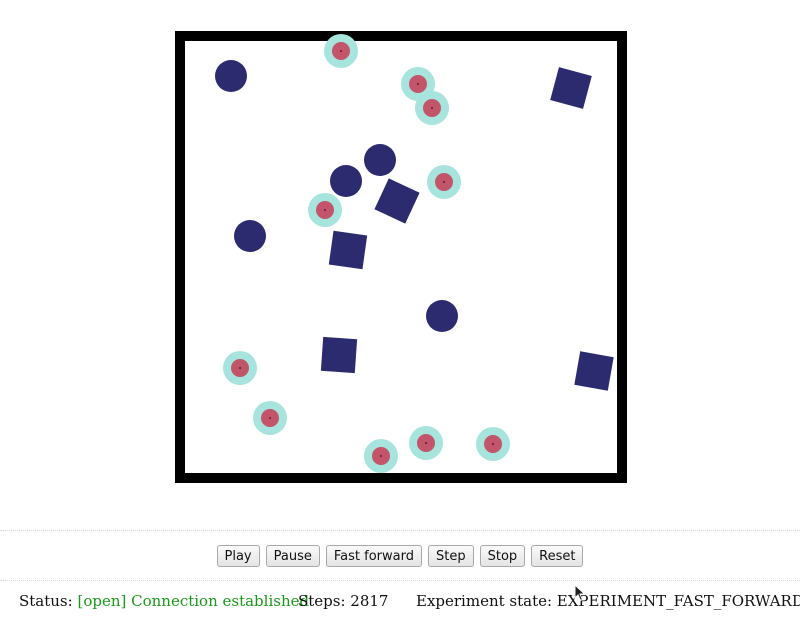  What do you see at coordinates (557, 556) in the screenshot?
I see `reset-button: Reset` at bounding box center [557, 556].